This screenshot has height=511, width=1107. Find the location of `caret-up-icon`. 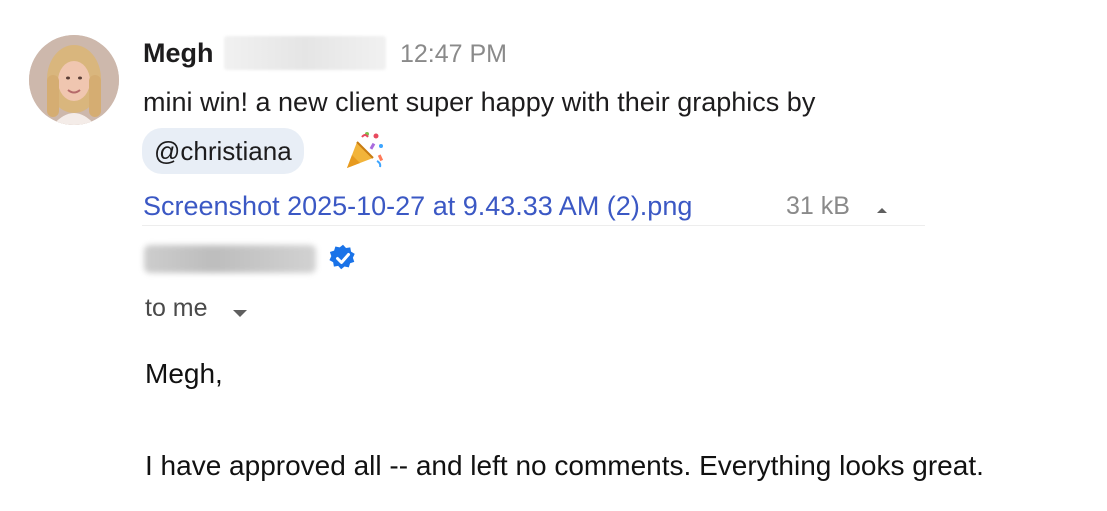

caret-up-icon is located at coordinates (882, 207).